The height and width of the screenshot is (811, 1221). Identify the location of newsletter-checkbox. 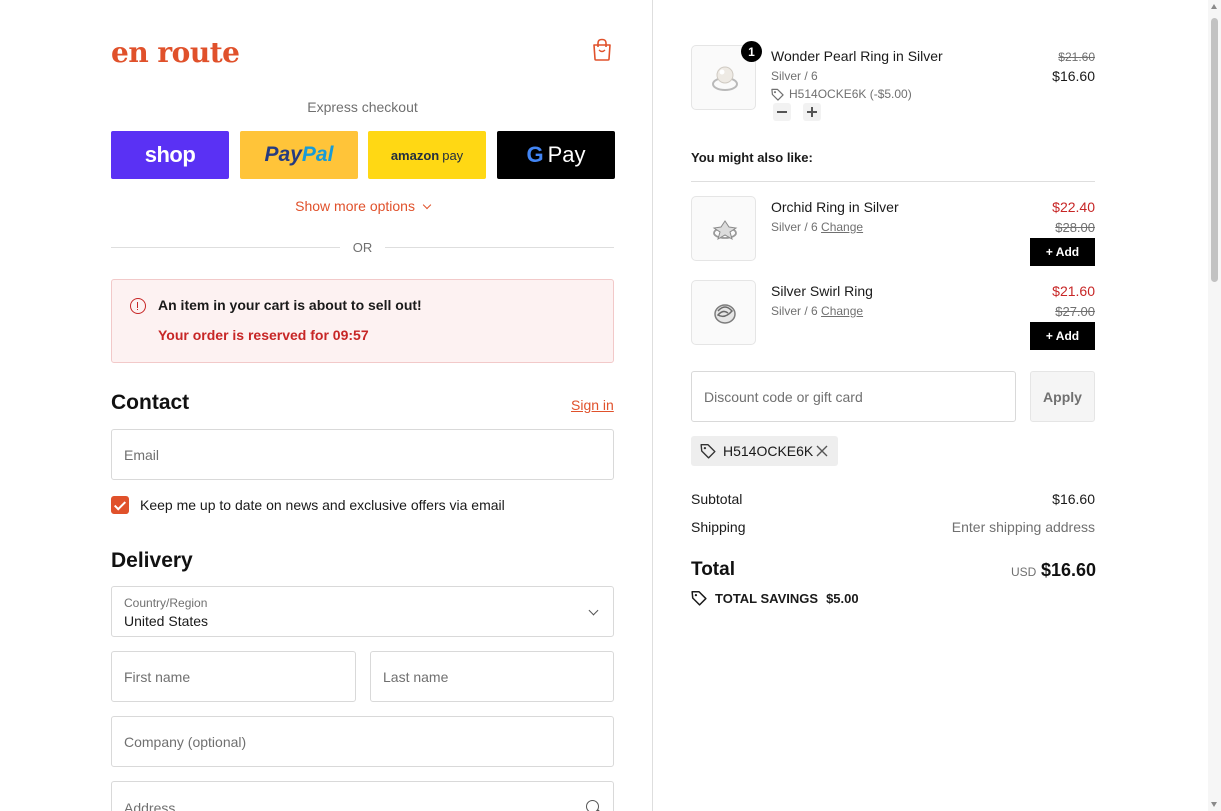
(120, 505).